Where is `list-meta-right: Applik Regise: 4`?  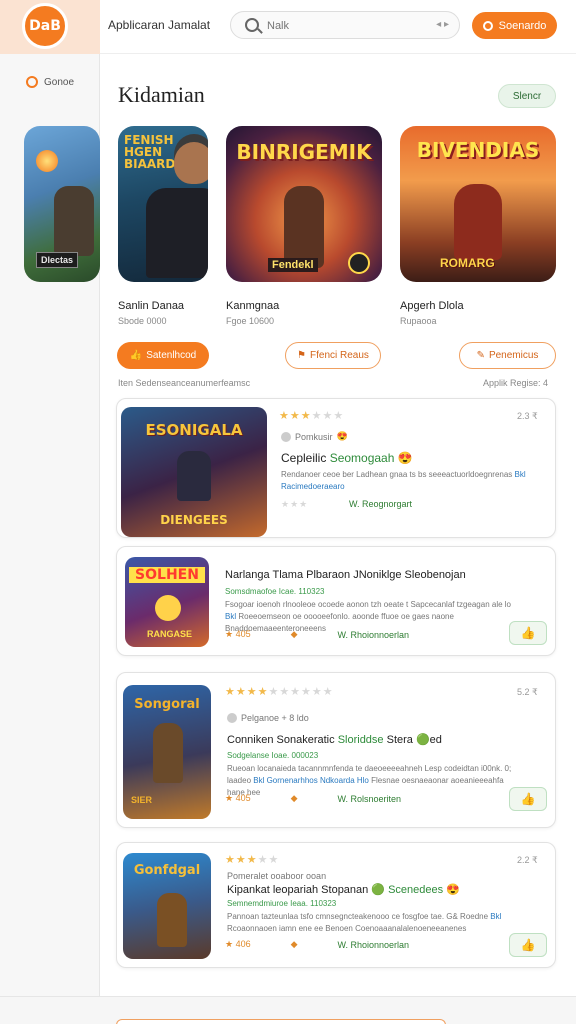 list-meta-right: Applik Regise: 4 is located at coordinates (516, 383).